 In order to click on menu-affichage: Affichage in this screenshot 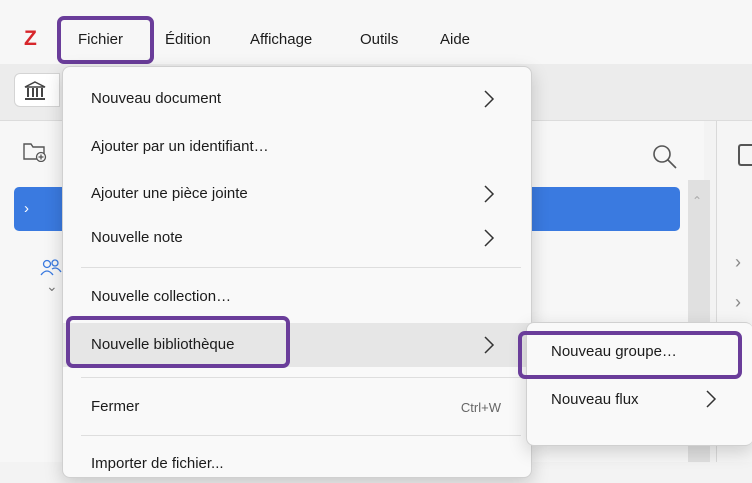, I will do `click(281, 39)`.